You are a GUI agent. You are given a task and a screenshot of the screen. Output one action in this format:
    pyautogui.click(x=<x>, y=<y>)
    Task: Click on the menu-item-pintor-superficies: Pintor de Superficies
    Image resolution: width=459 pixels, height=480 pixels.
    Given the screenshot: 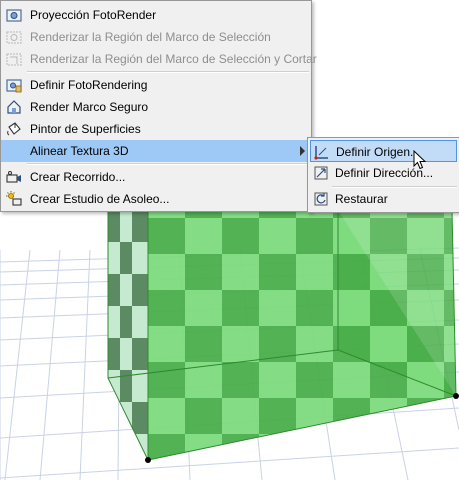 What is the action you would take?
    pyautogui.click(x=156, y=129)
    